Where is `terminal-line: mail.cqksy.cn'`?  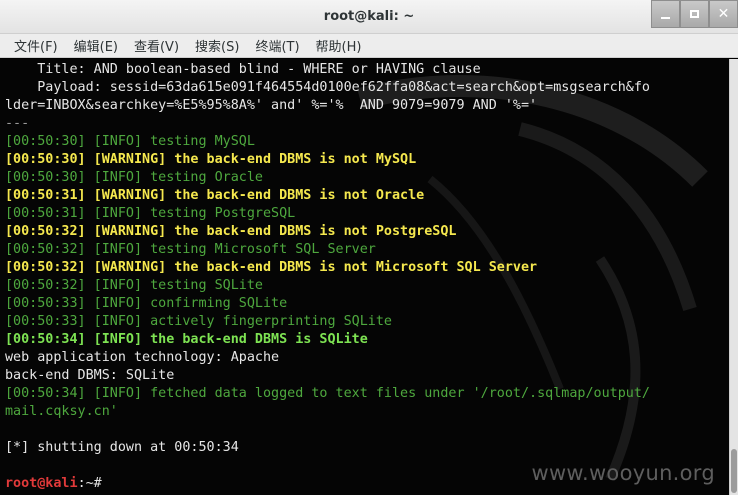 terminal-line: mail.cqksy.cn' is located at coordinates (61, 411).